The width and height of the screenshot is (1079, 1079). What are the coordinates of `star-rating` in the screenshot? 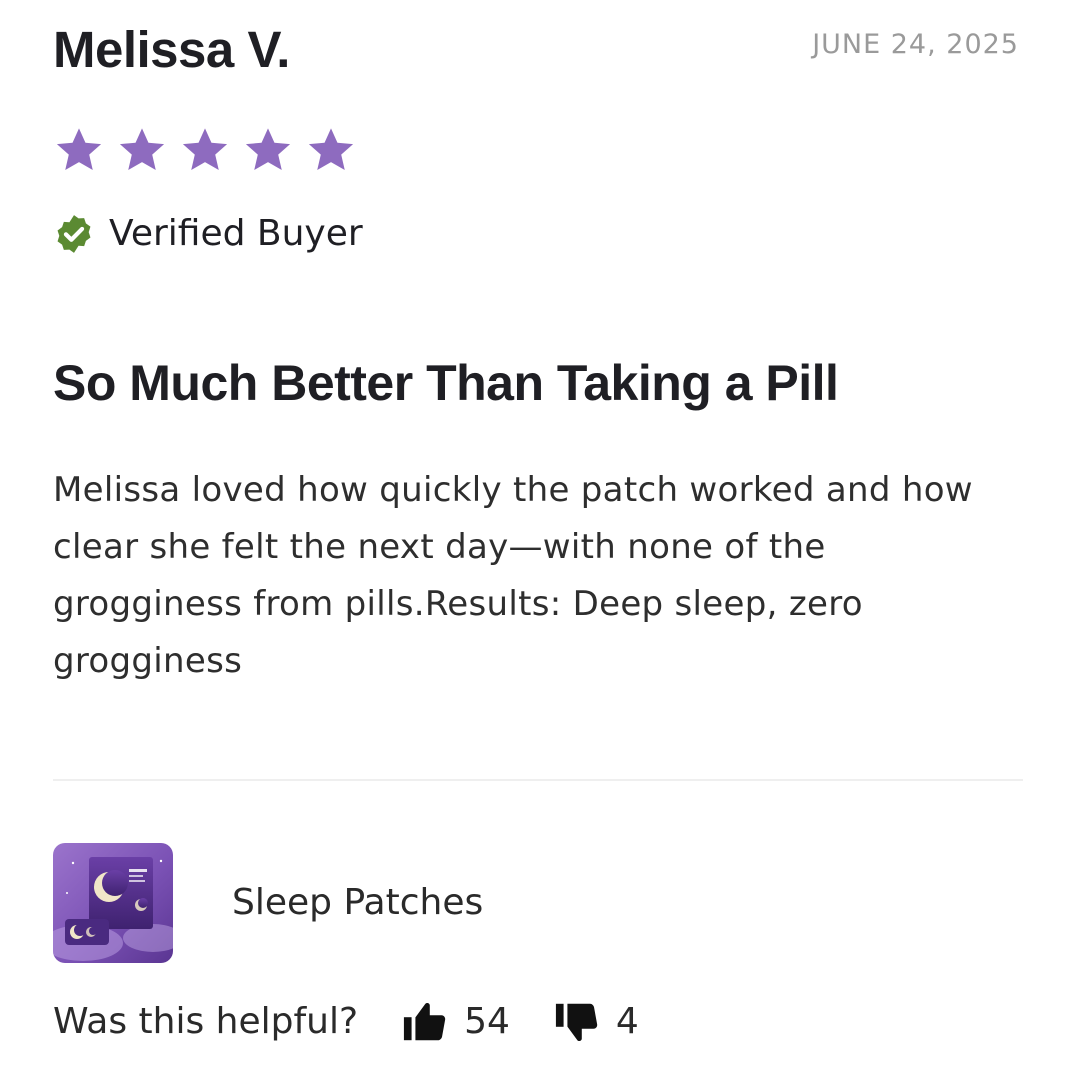 It's located at (205, 150).